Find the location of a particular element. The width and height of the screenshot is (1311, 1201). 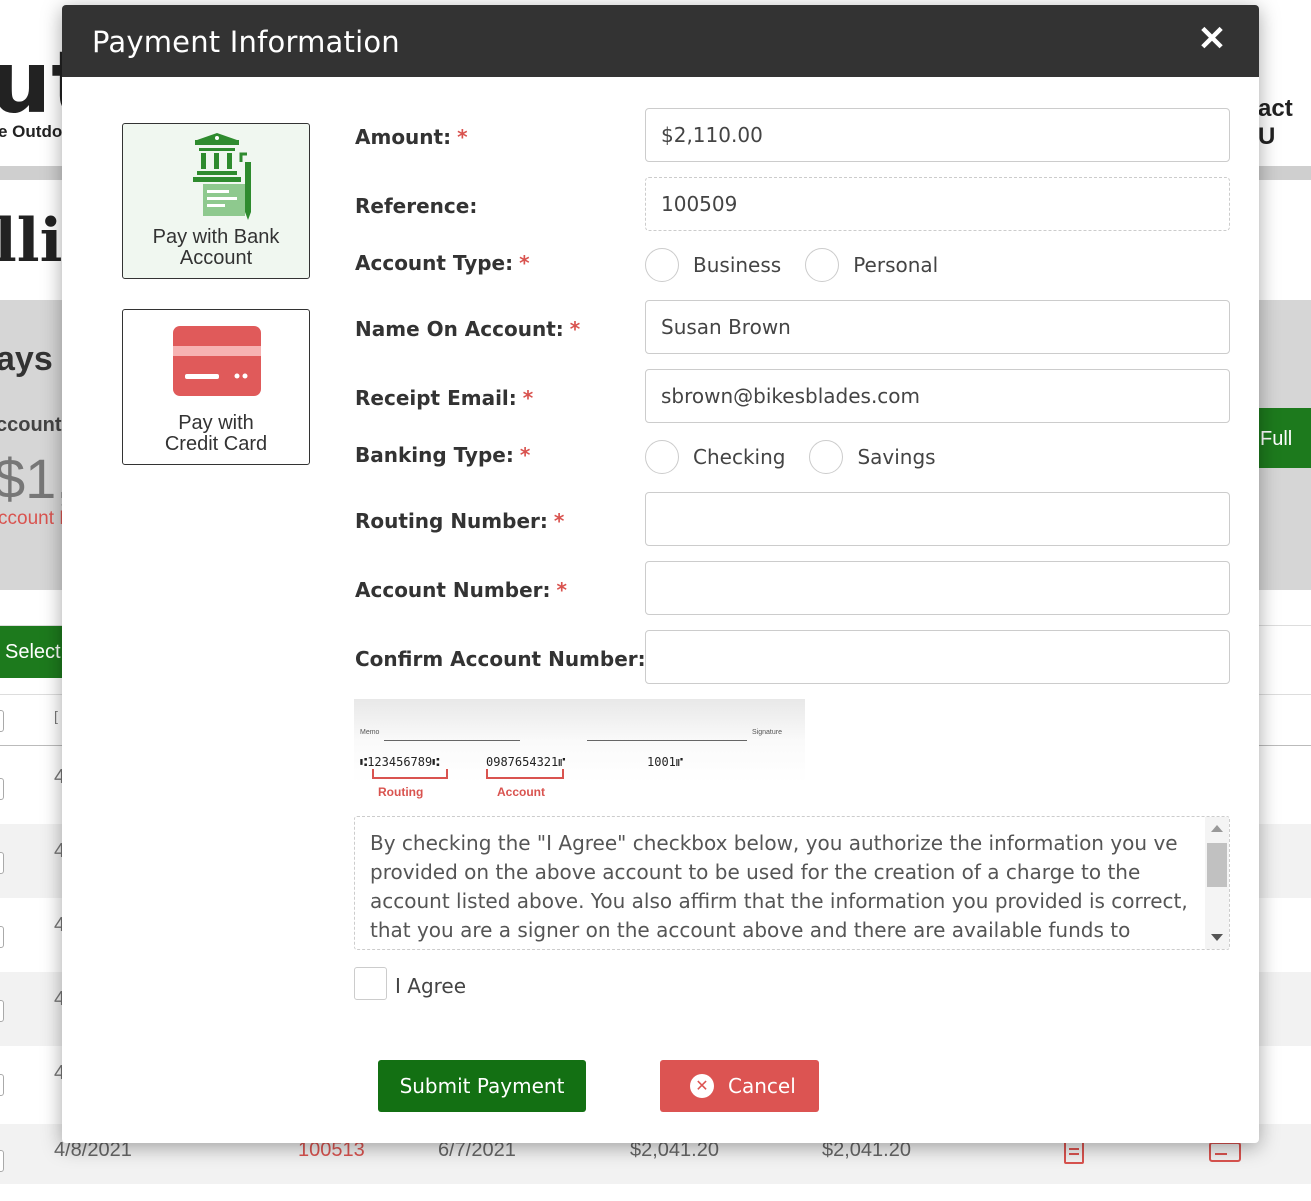

select-button: Select is located at coordinates (35, 652).